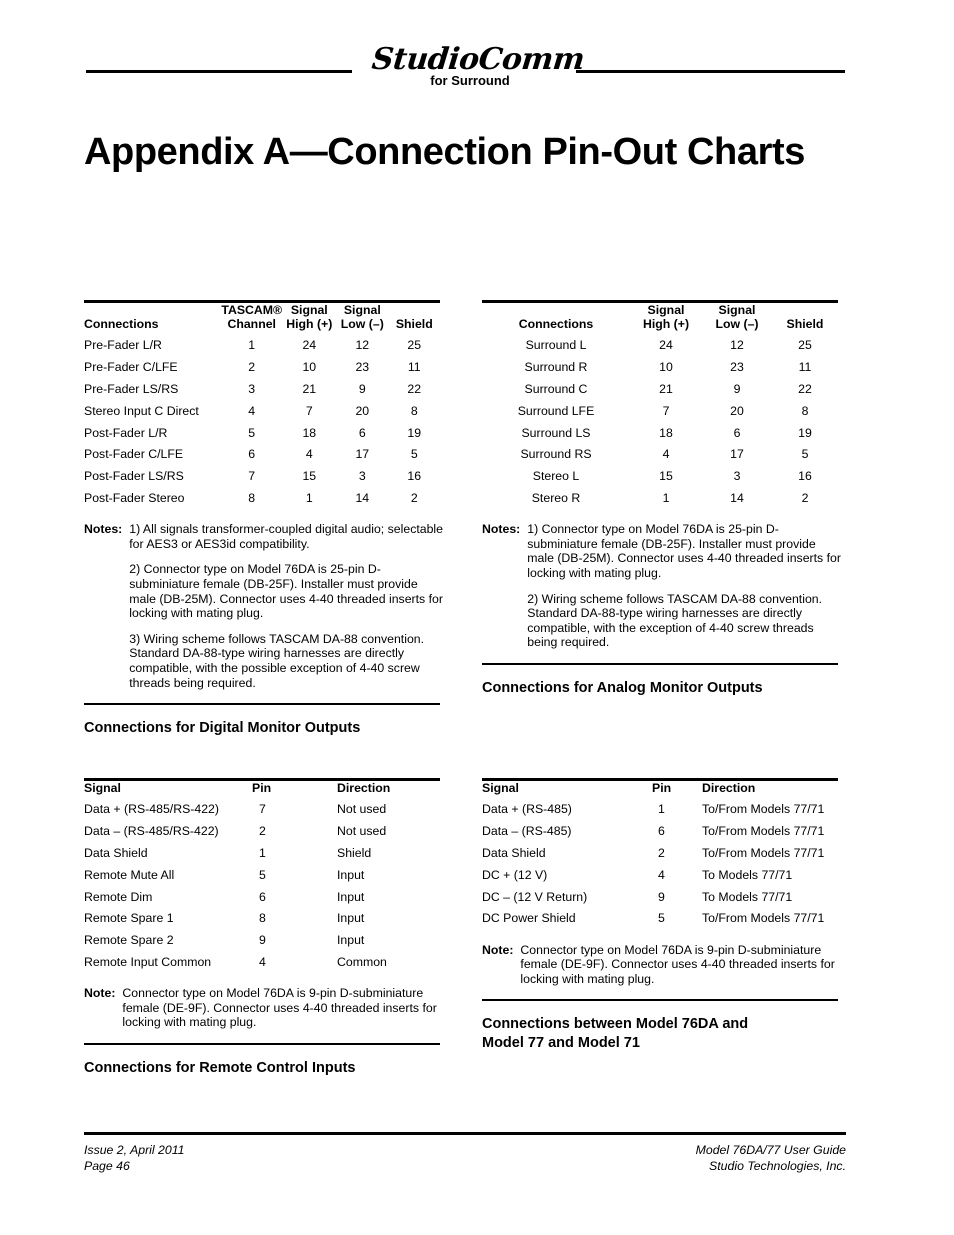 Image resolution: width=954 pixels, height=1235 pixels. What do you see at coordinates (362, 367) in the screenshot?
I see `cell-low: 23` at bounding box center [362, 367].